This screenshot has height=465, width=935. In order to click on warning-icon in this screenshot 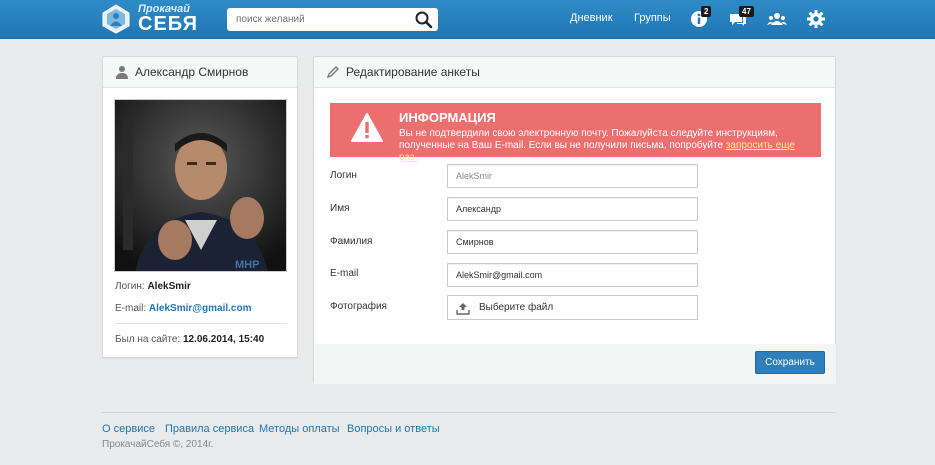, I will do `click(367, 129)`.